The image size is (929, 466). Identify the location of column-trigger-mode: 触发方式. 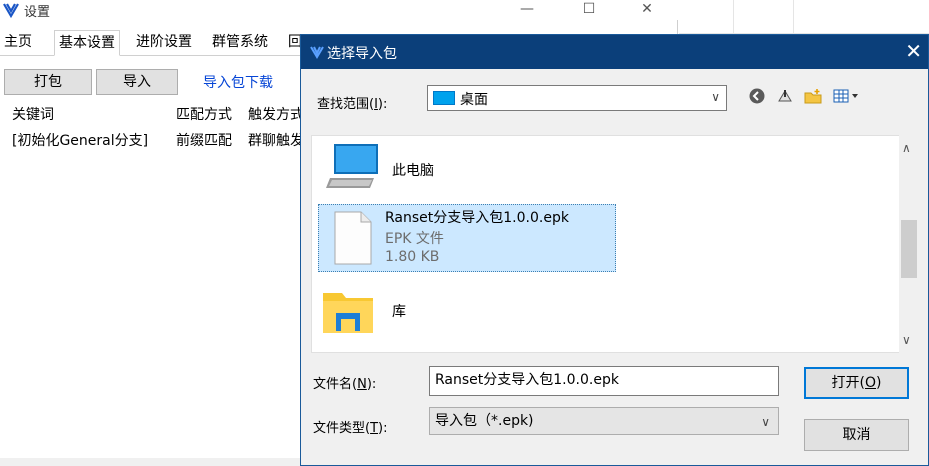
(276, 114).